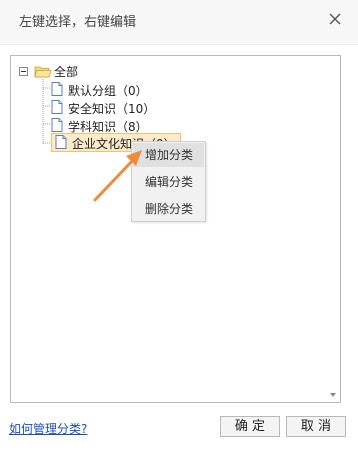 Image resolution: width=358 pixels, height=452 pixels. I want to click on scroll-down-arrow-icon, so click(333, 395).